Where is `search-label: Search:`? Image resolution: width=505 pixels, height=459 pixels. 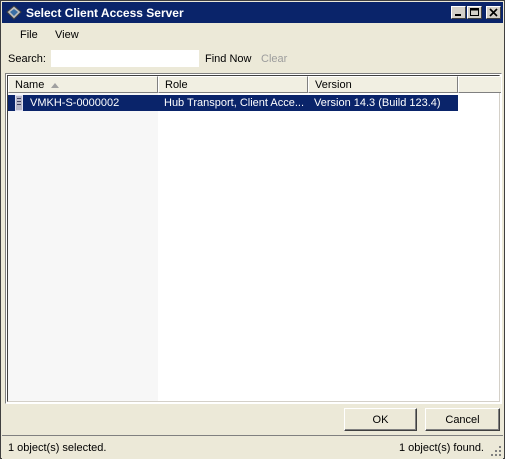
search-label: Search: is located at coordinates (27, 59).